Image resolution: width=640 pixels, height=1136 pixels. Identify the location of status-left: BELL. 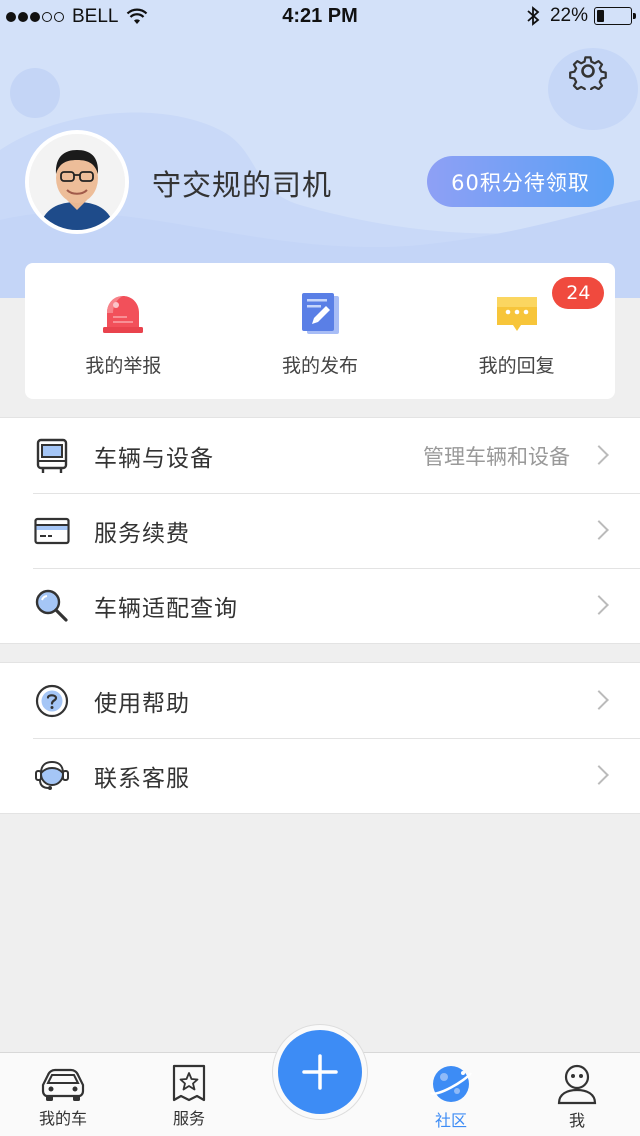
(77, 17).